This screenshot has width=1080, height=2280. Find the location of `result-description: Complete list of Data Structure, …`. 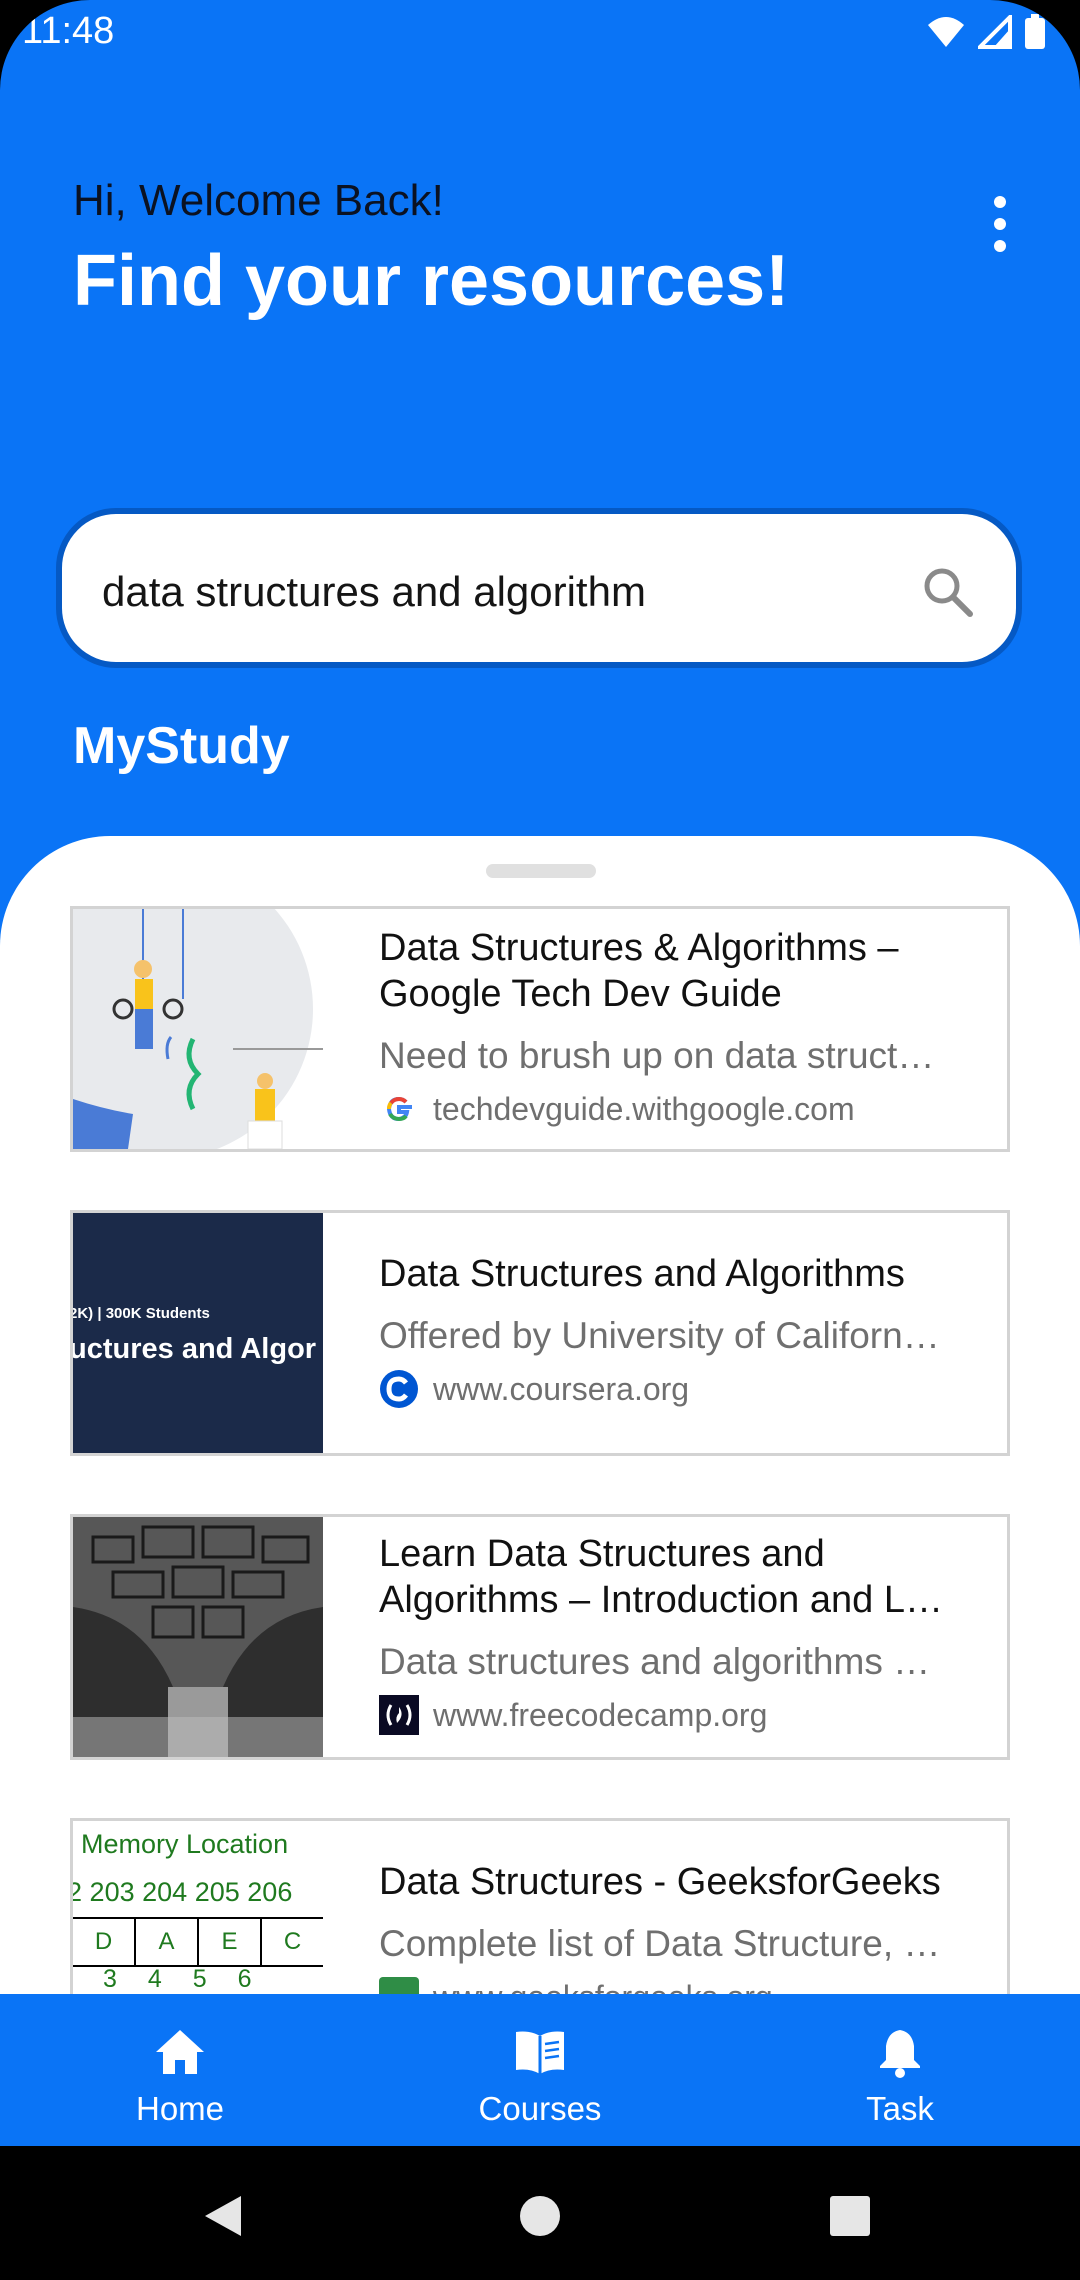

result-description: Complete list of Data Structure, … is located at coordinates (660, 1943).